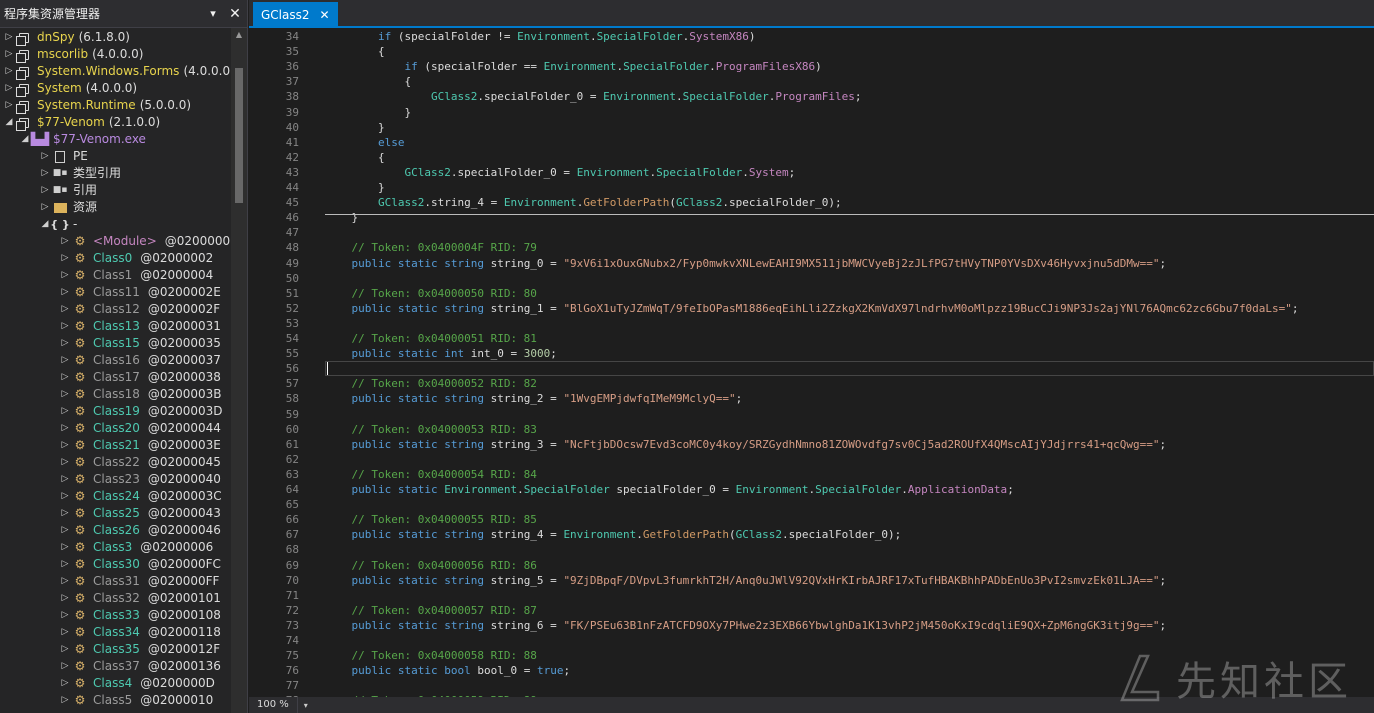  I want to click on tree-item-class: ▷ ⚙ Class12 @0200002F, so click(140, 309).